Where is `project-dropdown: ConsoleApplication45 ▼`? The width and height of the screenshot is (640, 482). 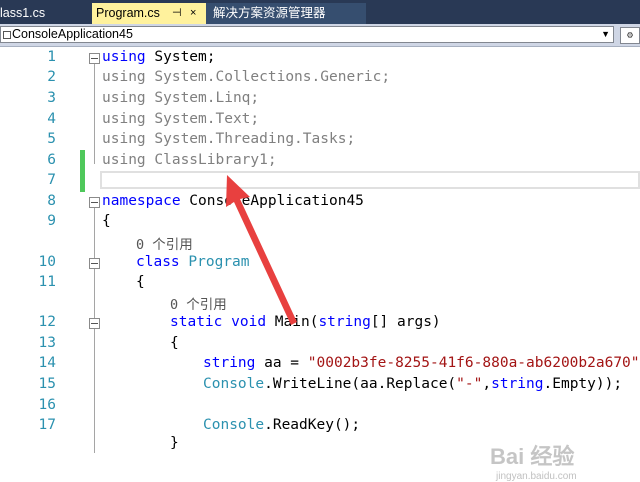
project-dropdown: ConsoleApplication45 ▼ is located at coordinates (307, 34).